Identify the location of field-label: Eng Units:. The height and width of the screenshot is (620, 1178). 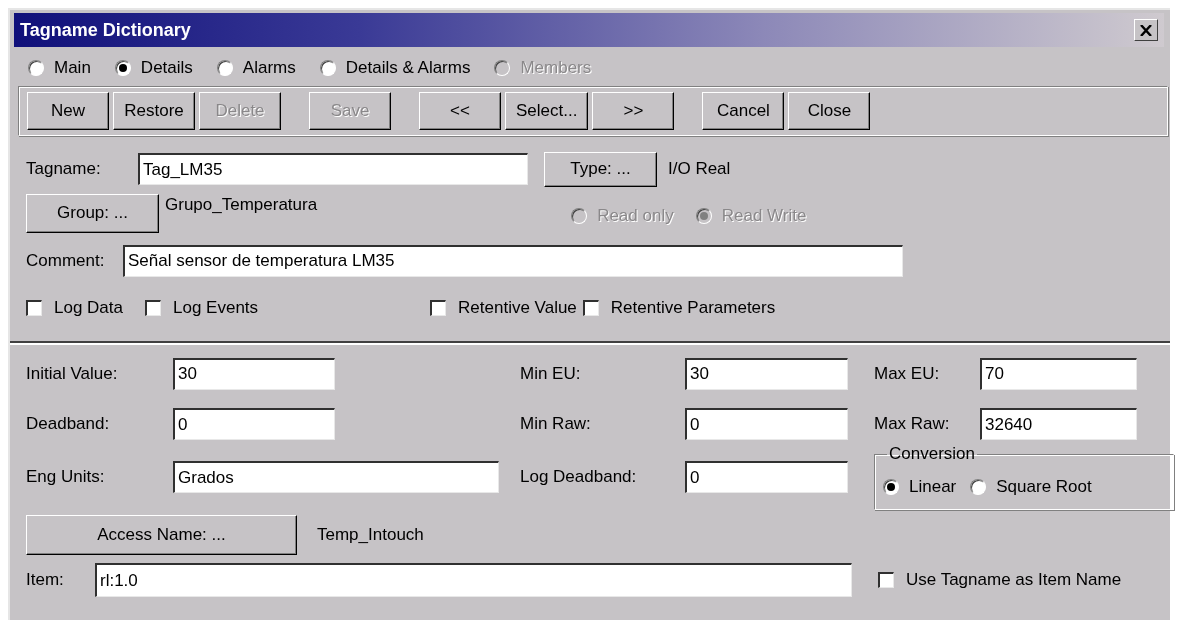
(66, 477).